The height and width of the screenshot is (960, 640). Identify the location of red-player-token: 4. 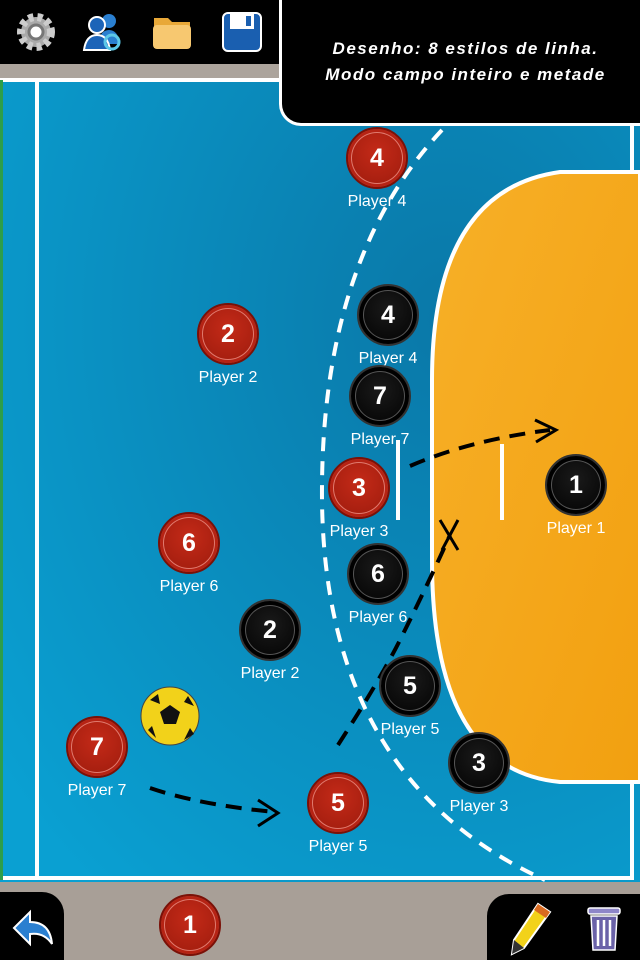
(377, 158).